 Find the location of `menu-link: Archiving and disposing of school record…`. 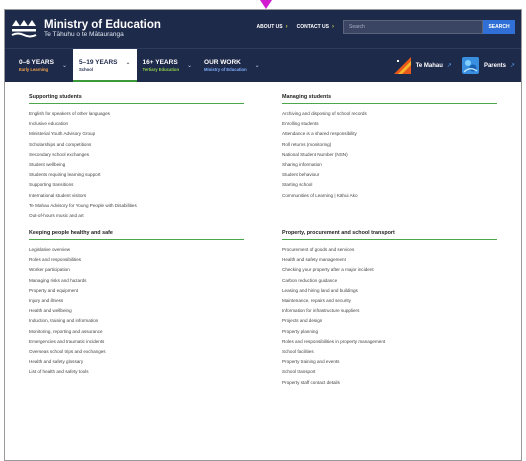

menu-link: Archiving and disposing of school record… is located at coordinates (389, 114).